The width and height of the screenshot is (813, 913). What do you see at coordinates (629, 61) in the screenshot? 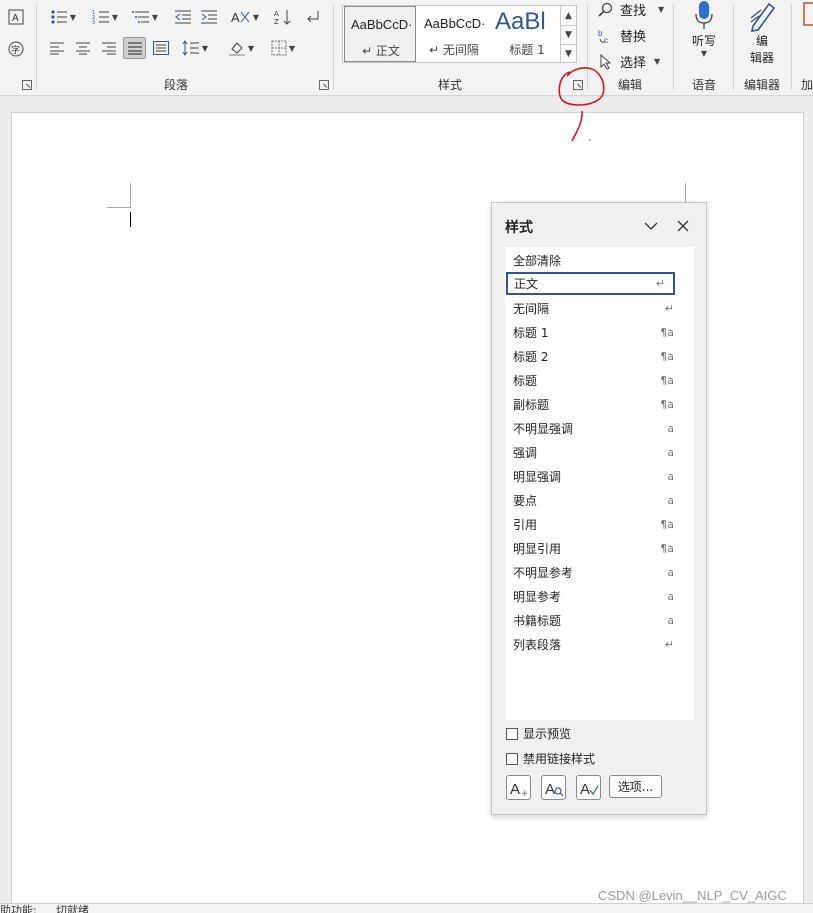
I see `select-button: 选择 ▼` at bounding box center [629, 61].